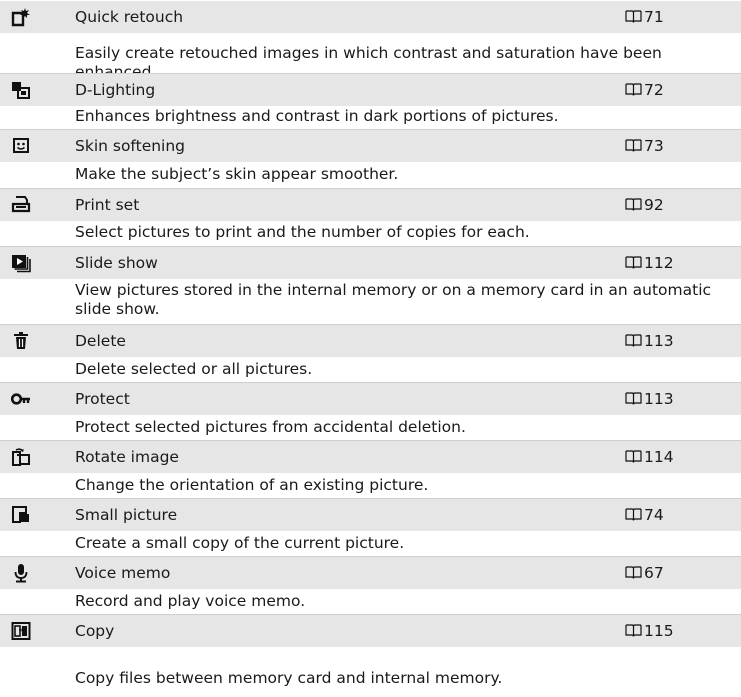 The image size is (741, 697). Describe the element at coordinates (107, 205) in the screenshot. I see `item-title: Print set` at that location.